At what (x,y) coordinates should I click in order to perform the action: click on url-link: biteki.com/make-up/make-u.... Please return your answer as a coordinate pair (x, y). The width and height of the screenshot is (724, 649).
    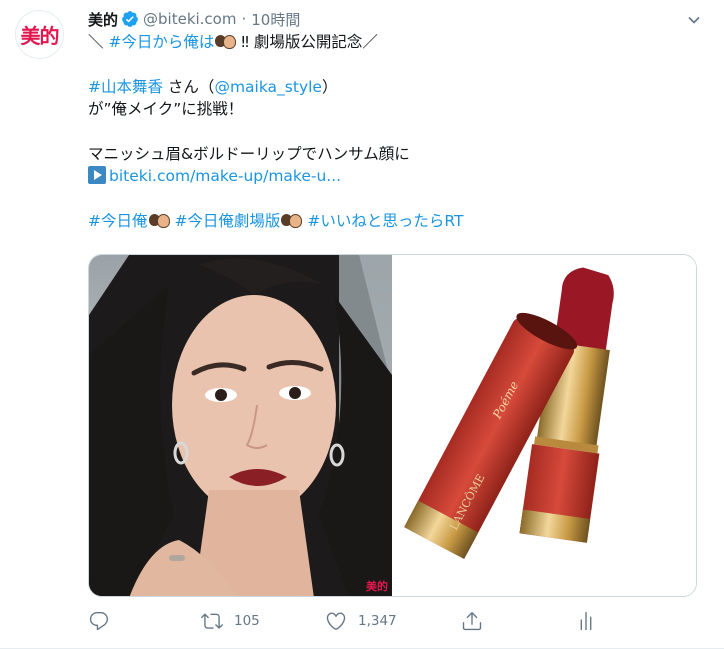
    Looking at the image, I should click on (225, 176).